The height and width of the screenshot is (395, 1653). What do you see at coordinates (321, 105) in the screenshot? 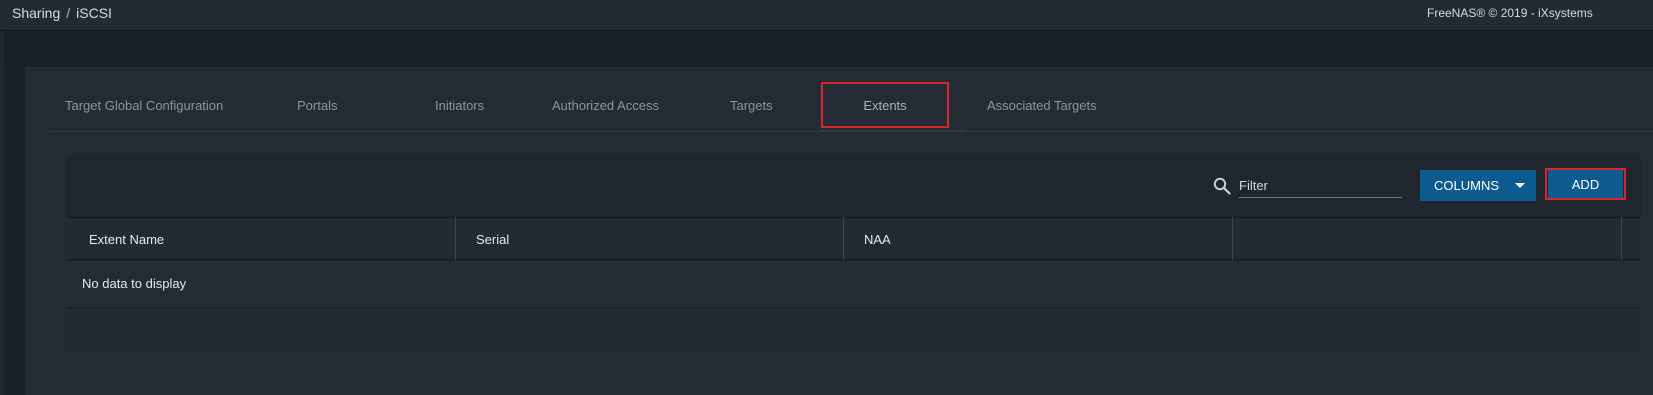
I see `tab-portals: Portals` at bounding box center [321, 105].